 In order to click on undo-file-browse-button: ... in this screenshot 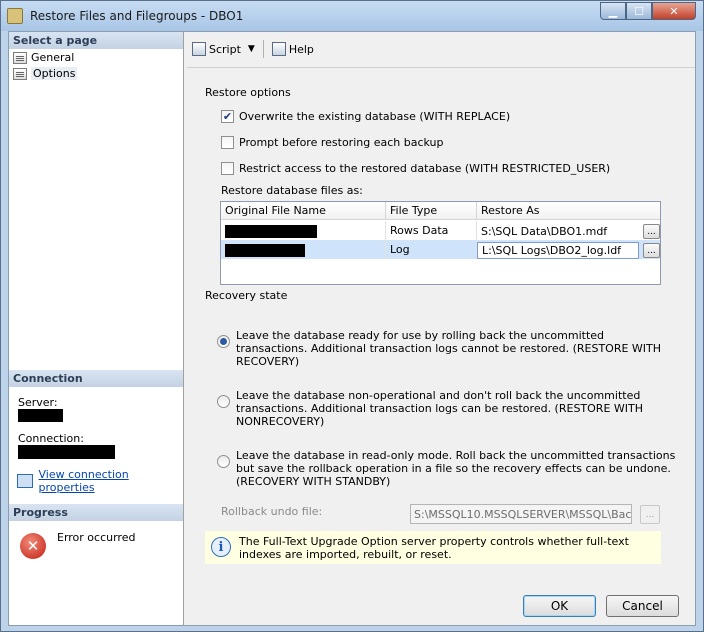, I will do `click(650, 514)`.